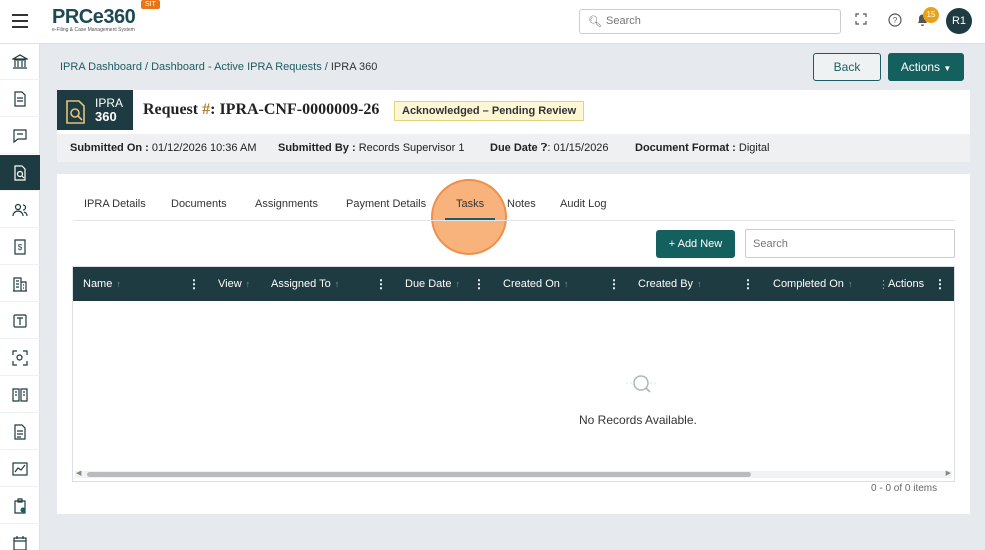 The image size is (985, 550). What do you see at coordinates (847, 67) in the screenshot?
I see `back-button: Back` at bounding box center [847, 67].